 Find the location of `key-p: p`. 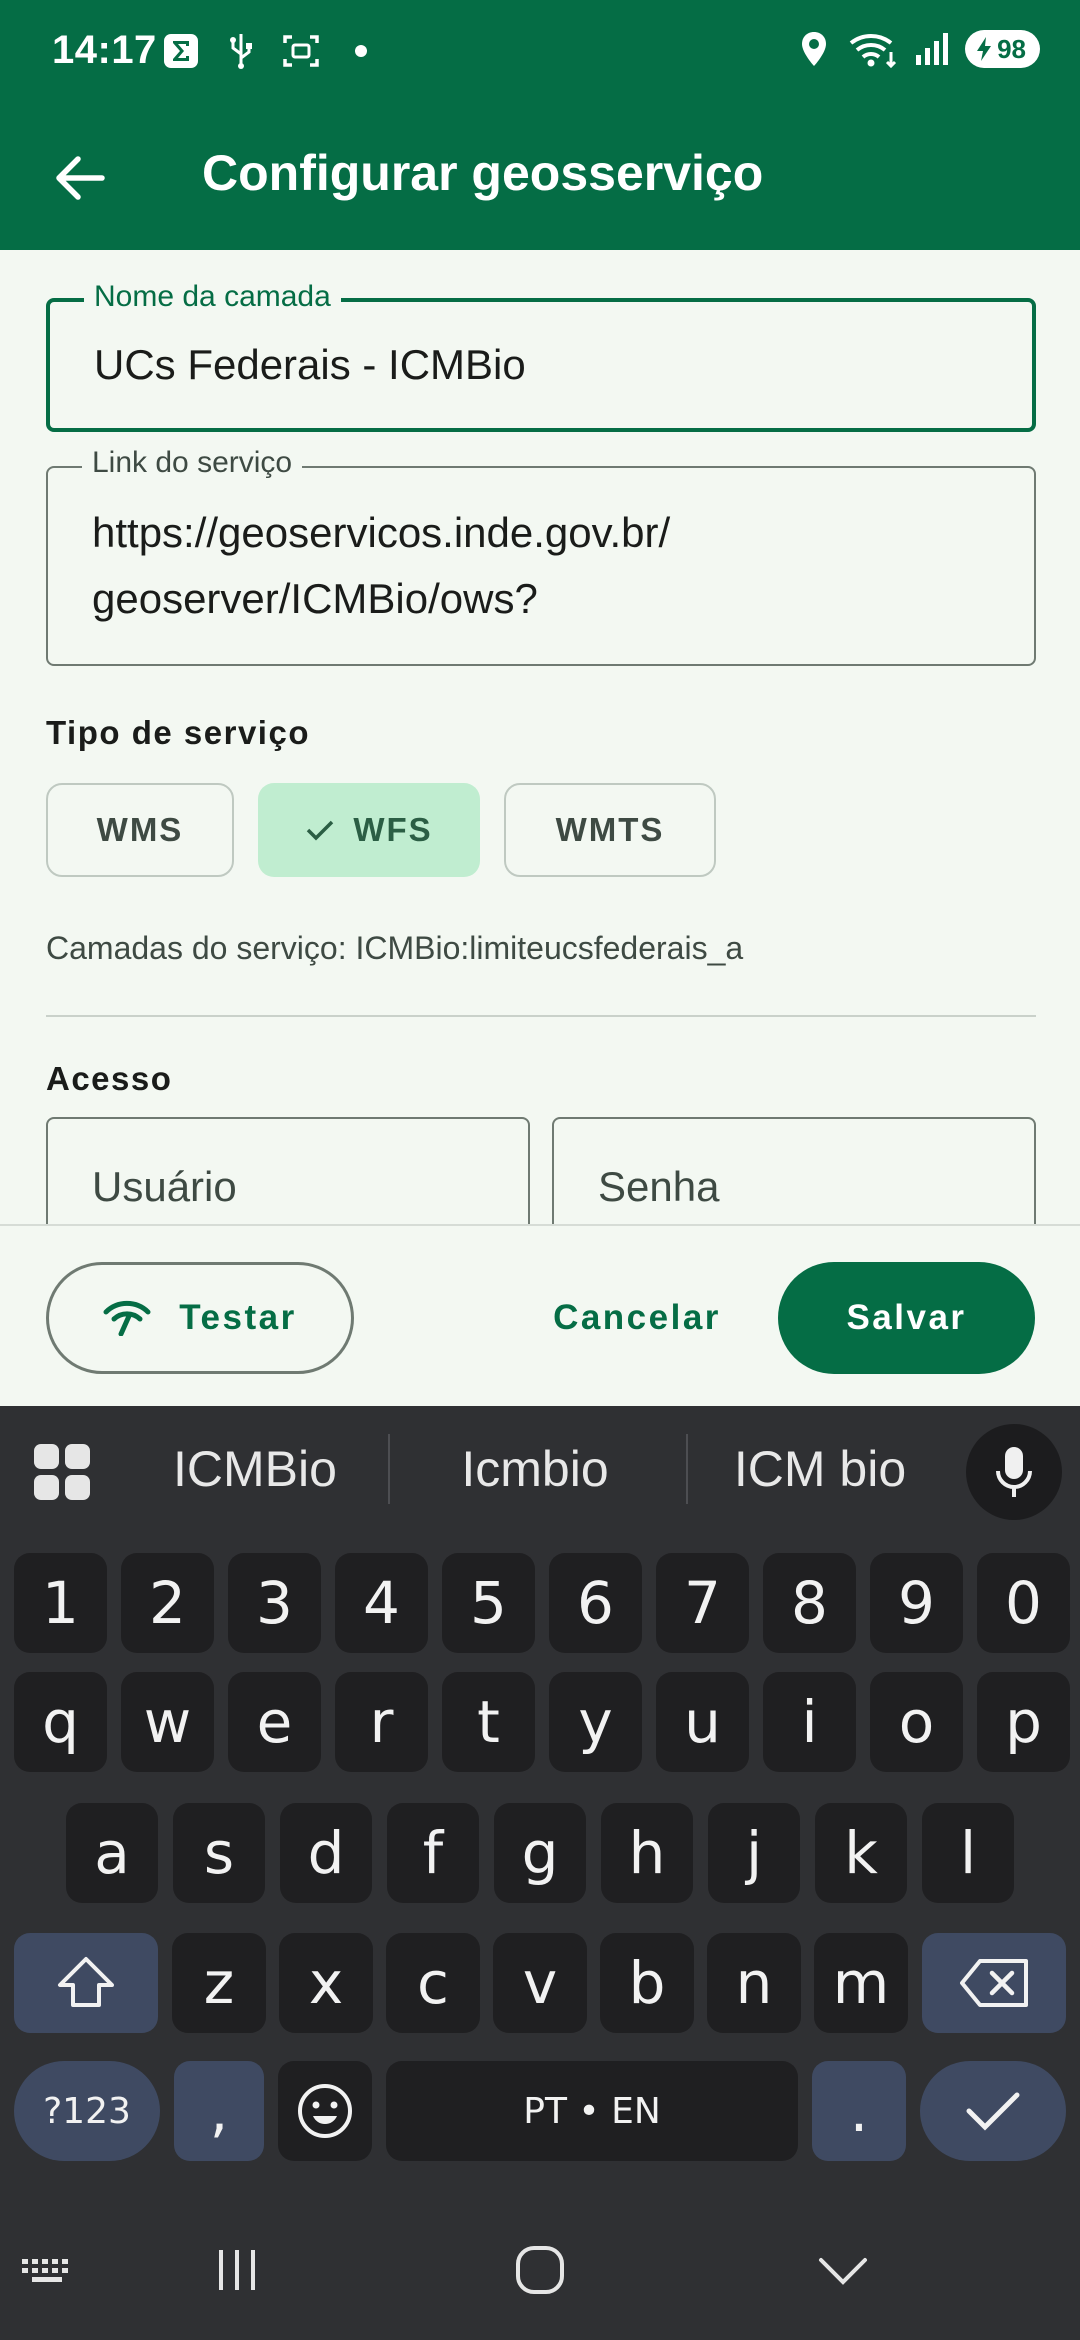

key-p: p is located at coordinates (1023, 1722).